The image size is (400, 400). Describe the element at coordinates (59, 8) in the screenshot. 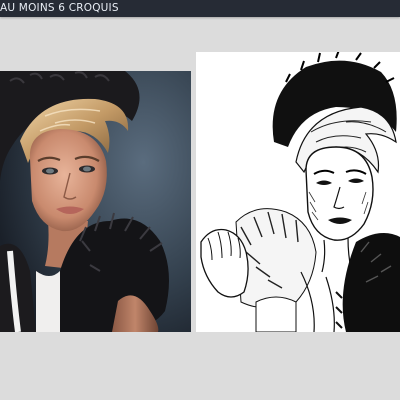

I see `page-title: AU MOINS 6 CROQUIS` at that location.